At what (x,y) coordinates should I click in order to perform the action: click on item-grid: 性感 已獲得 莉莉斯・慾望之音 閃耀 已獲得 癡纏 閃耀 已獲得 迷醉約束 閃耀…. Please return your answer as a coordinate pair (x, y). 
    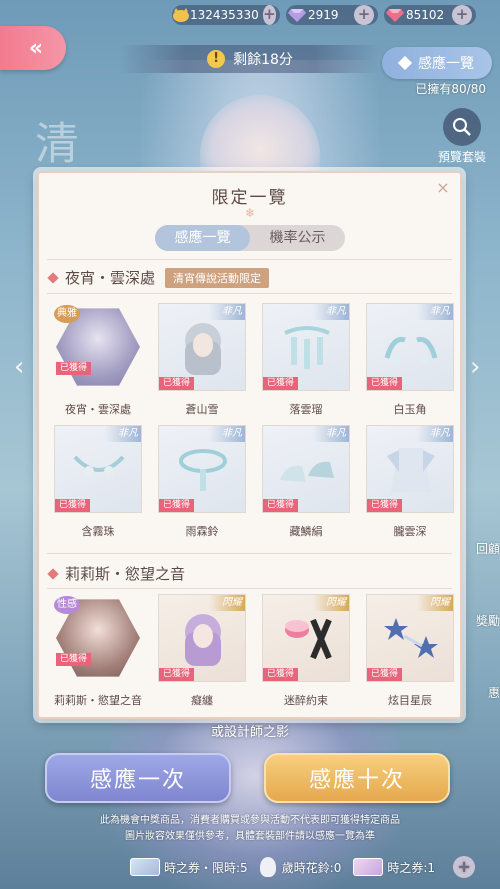
    Looking at the image, I should click on (254, 655).